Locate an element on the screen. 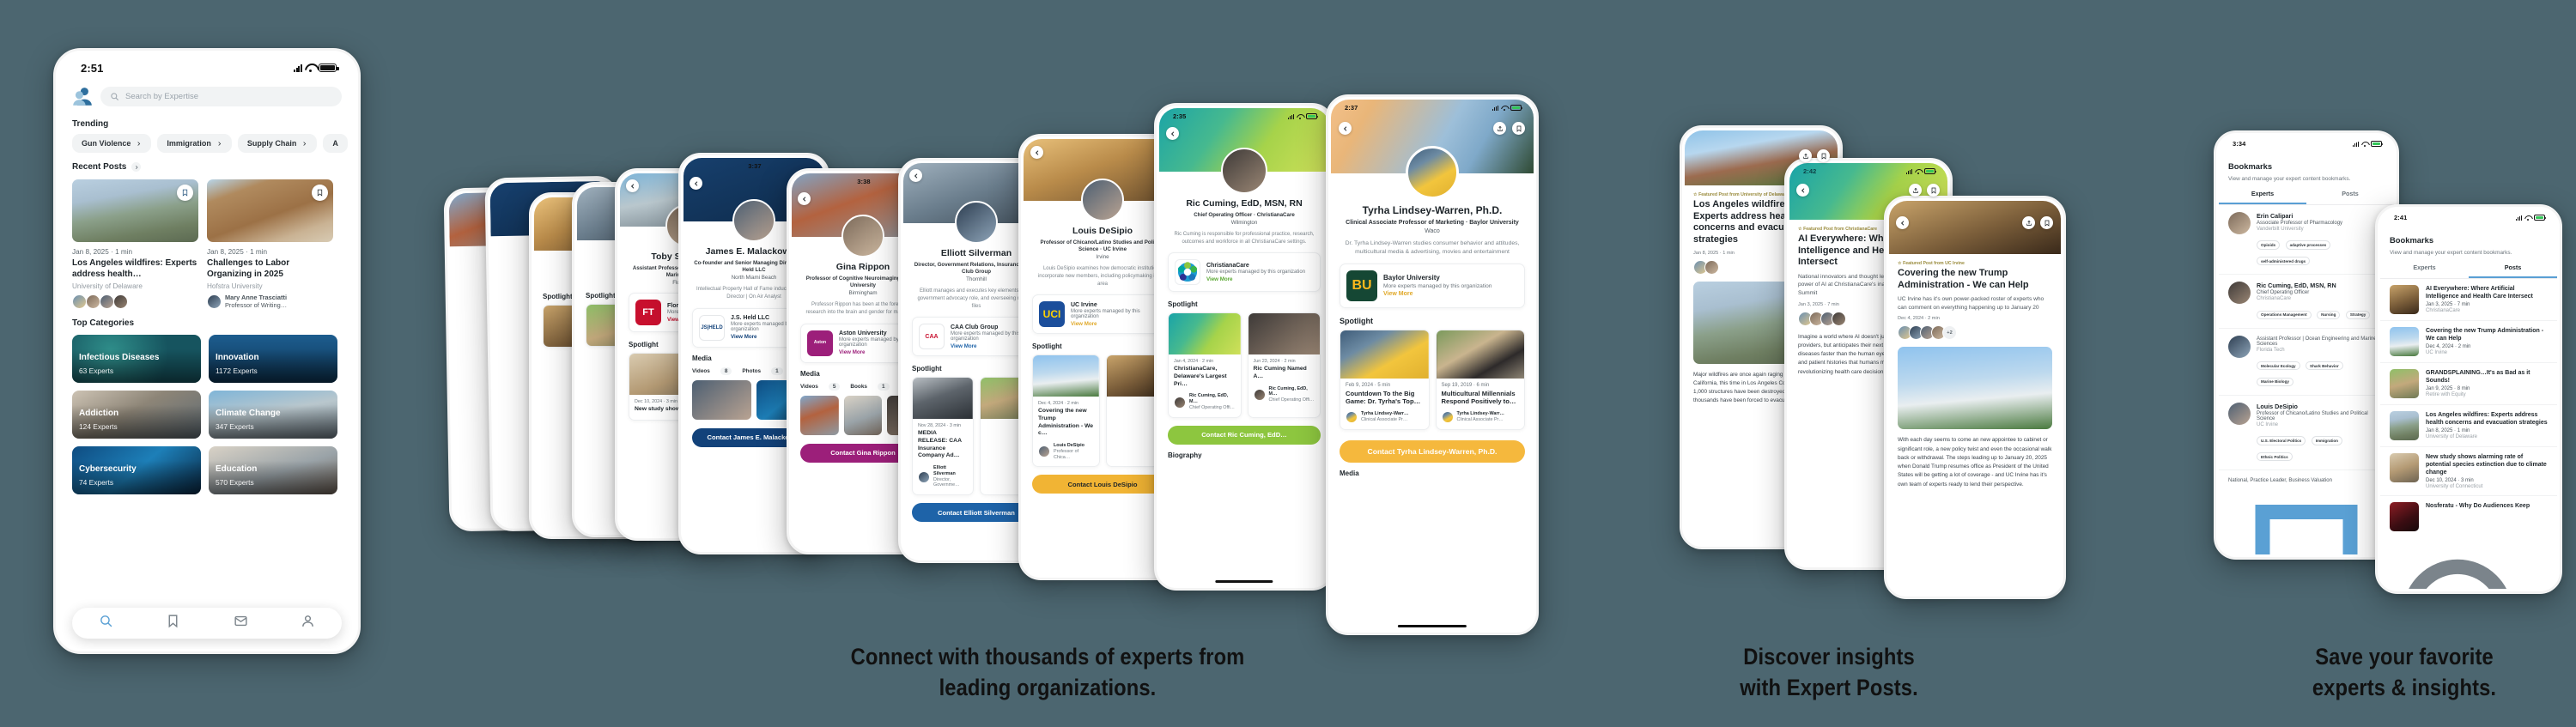 The width and height of the screenshot is (2576, 727). tag: Shark Behavior is located at coordinates (2324, 366).